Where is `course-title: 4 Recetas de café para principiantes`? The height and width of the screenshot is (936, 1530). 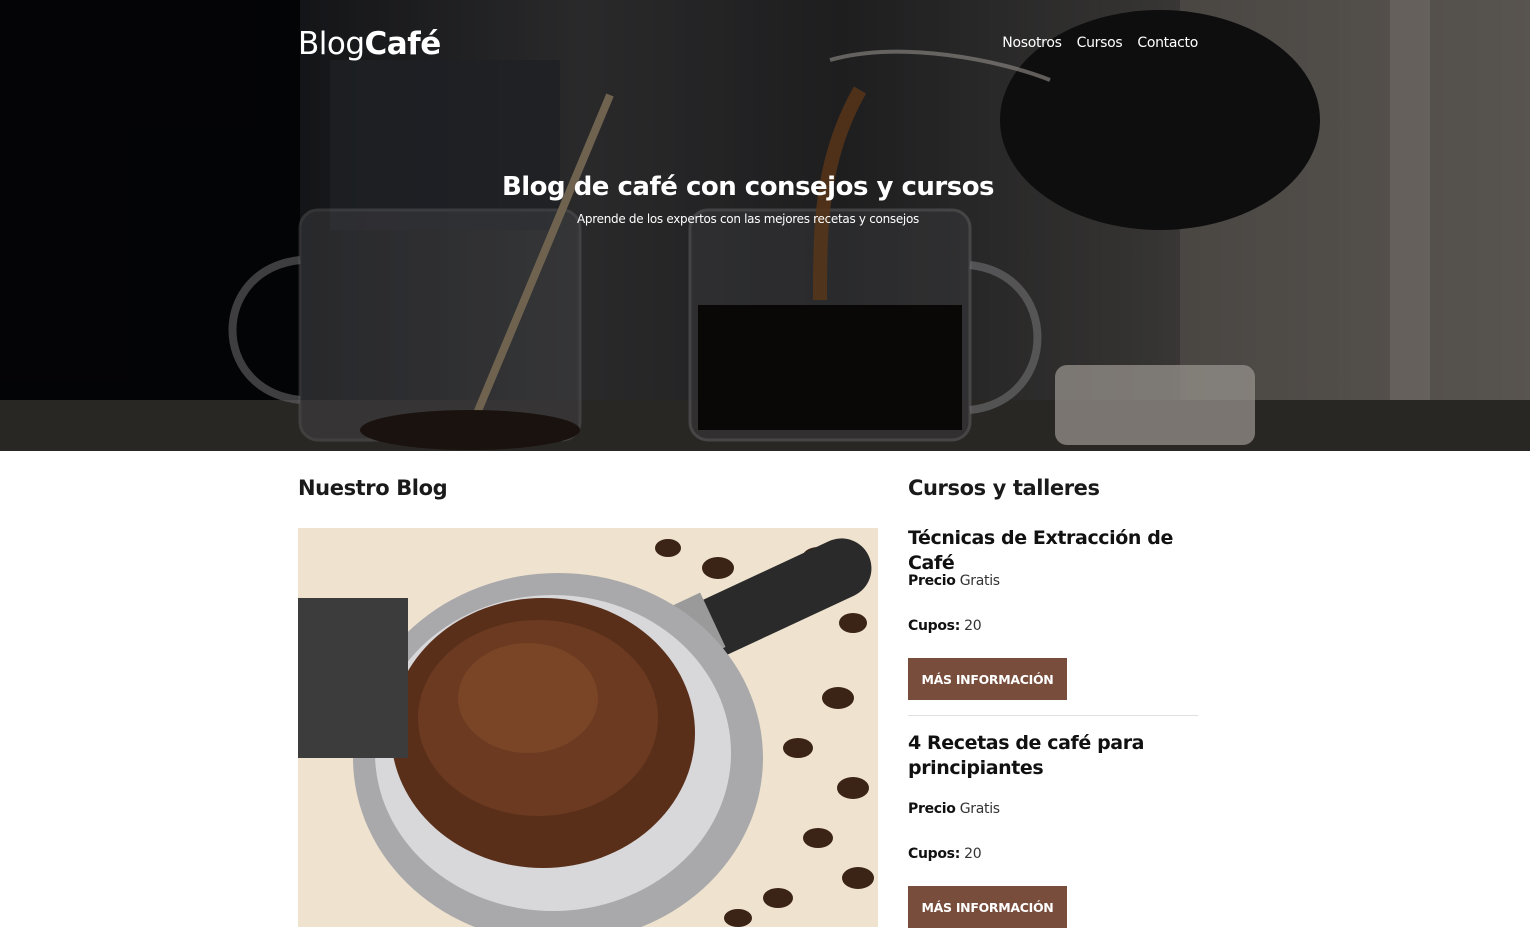 course-title: 4 Recetas de café para principiantes is located at coordinates (1026, 755).